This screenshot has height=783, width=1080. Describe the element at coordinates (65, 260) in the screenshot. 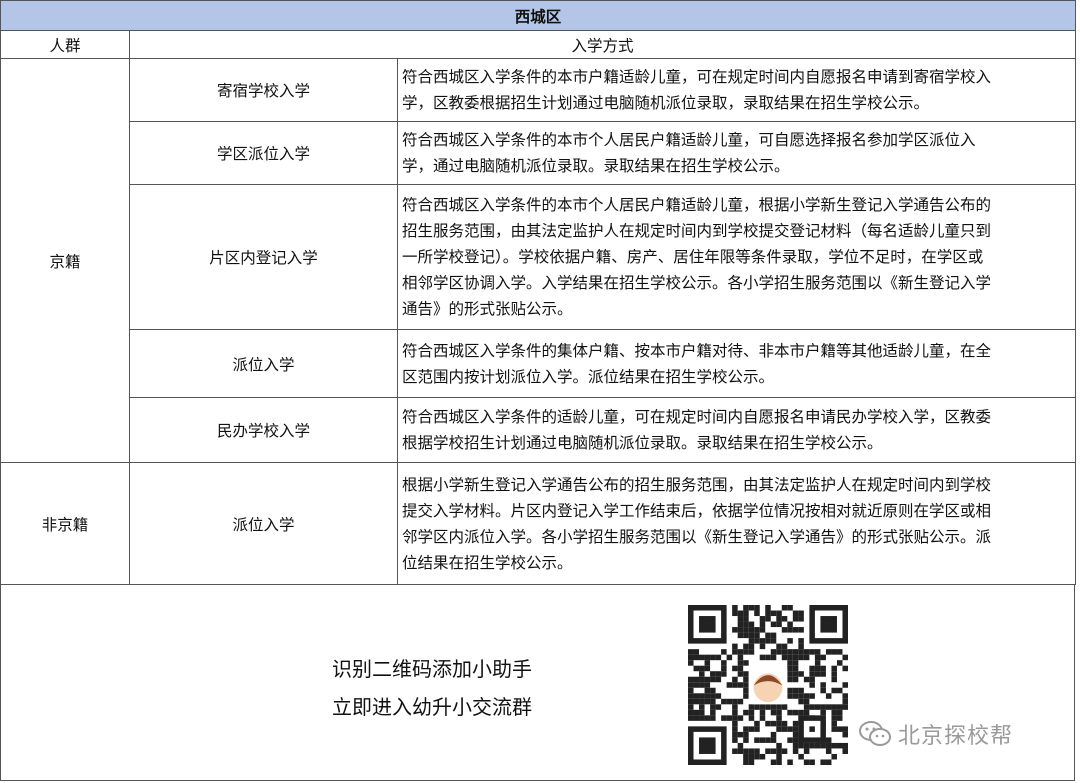

I see `group-jingji: 京籍` at that location.